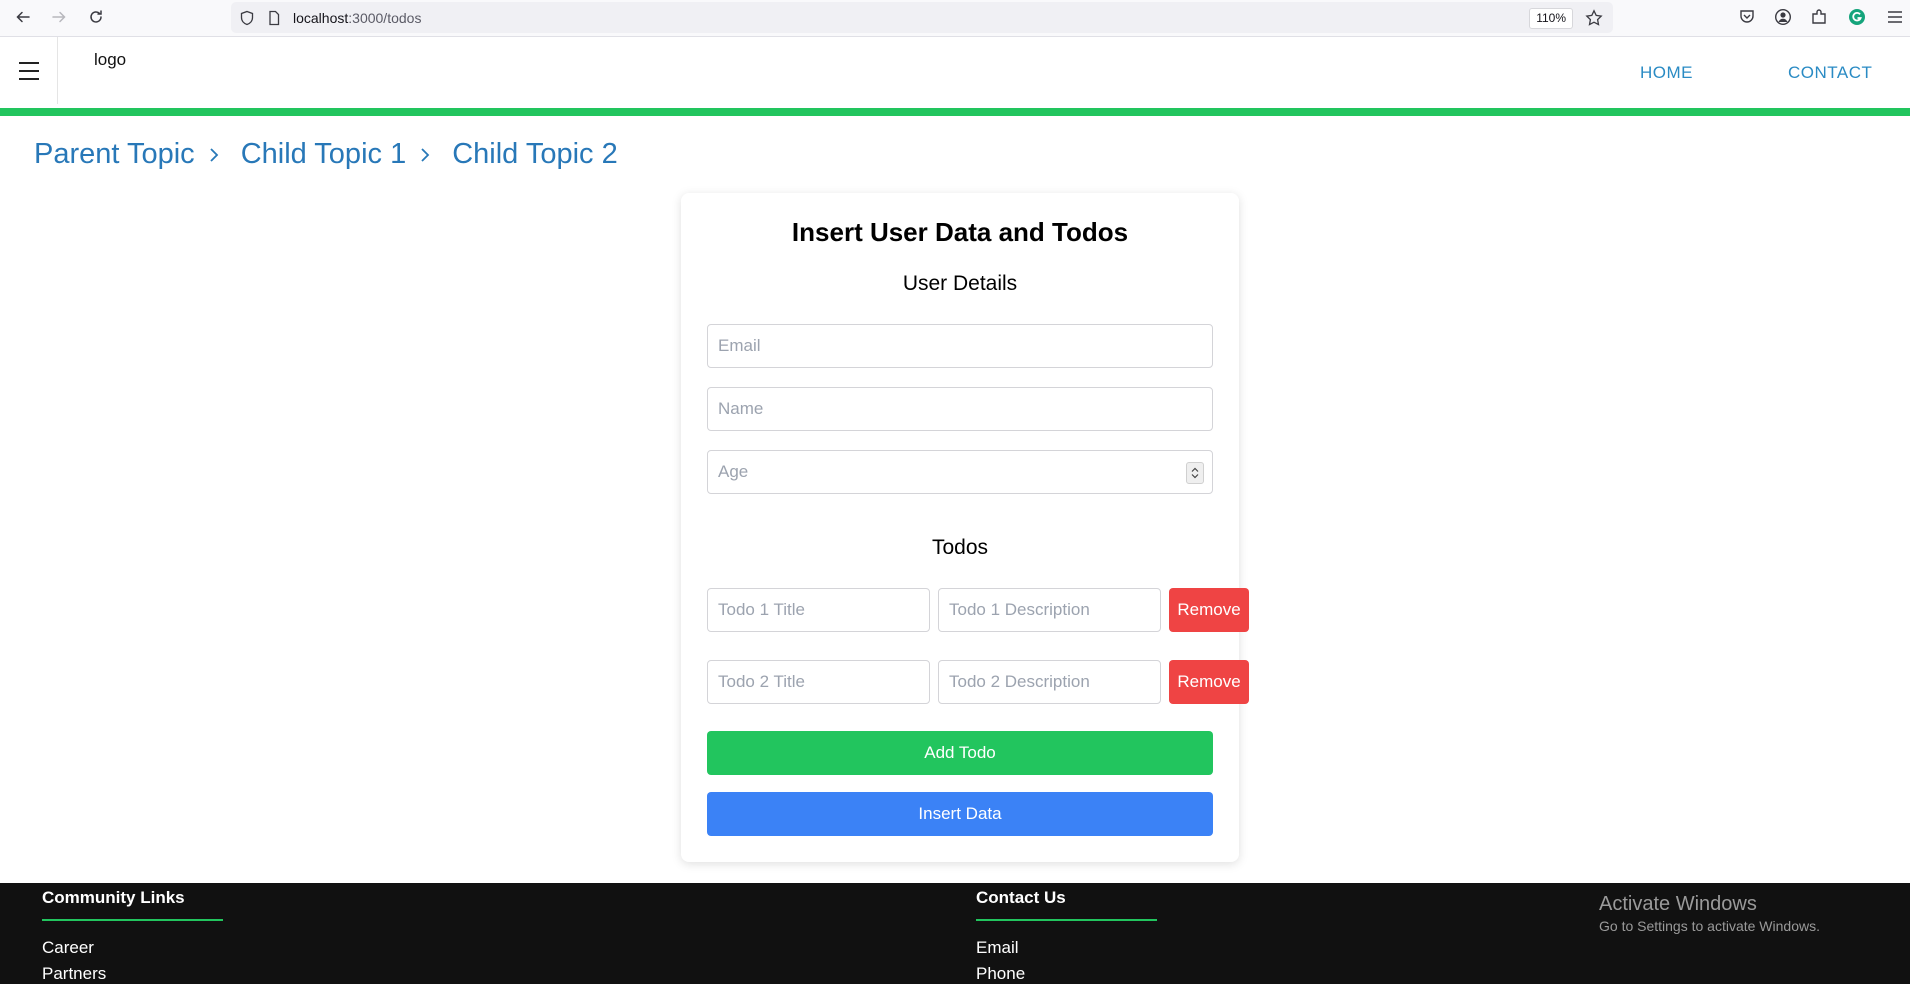  Describe the element at coordinates (960, 232) in the screenshot. I see `form-title: Insert User Data and Todos` at that location.